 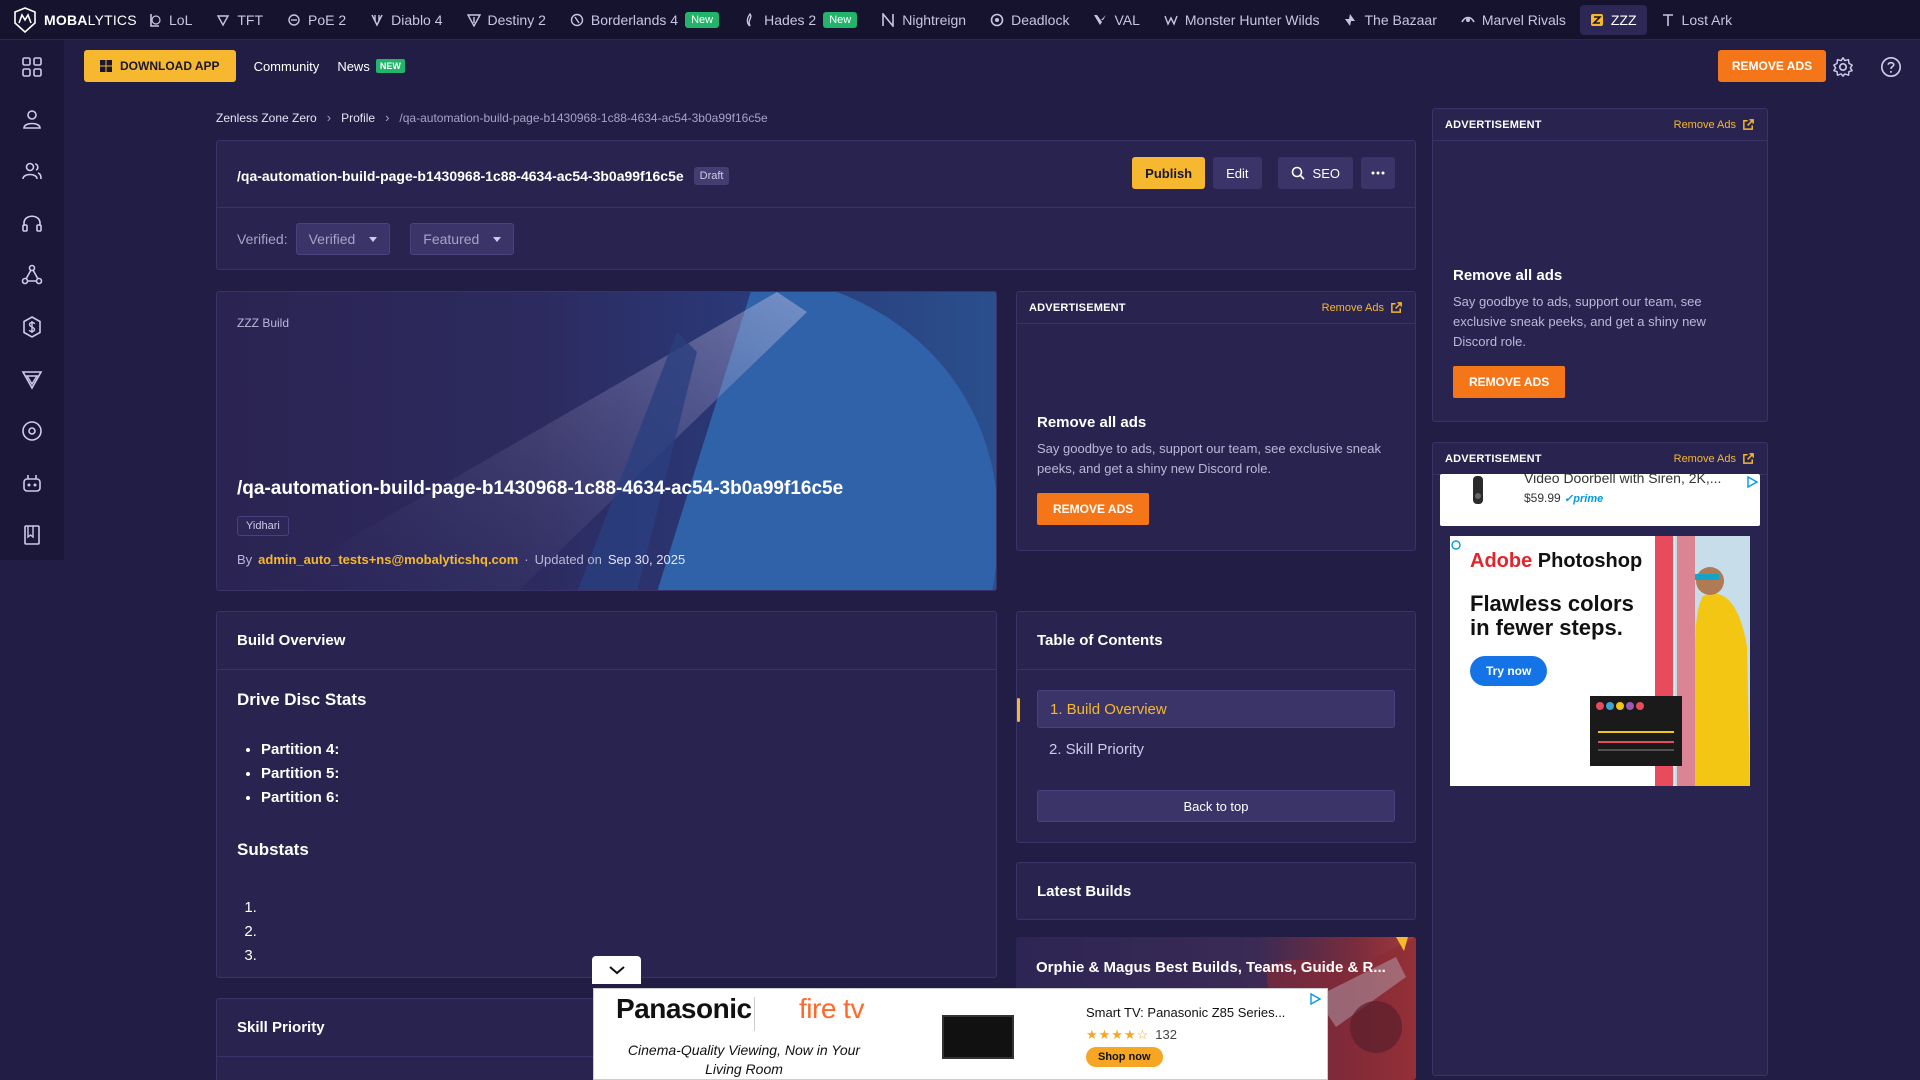 I want to click on remove-ads-link-label: Remove Ads, so click(x=1704, y=124).